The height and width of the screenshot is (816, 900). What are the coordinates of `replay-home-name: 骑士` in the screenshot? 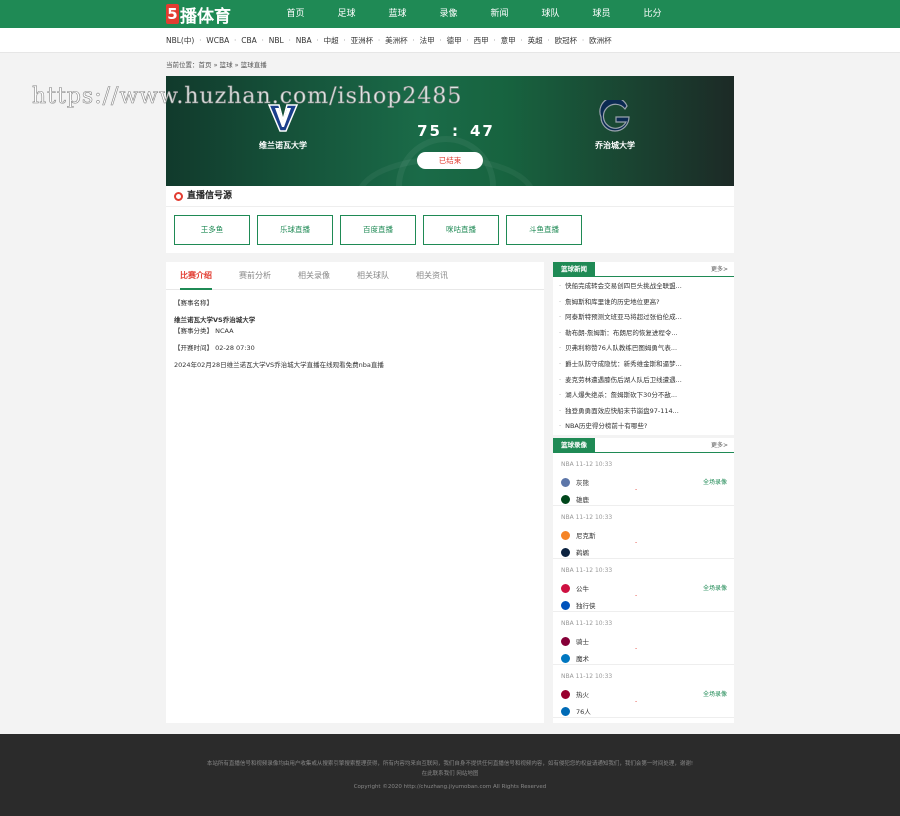 It's located at (582, 642).